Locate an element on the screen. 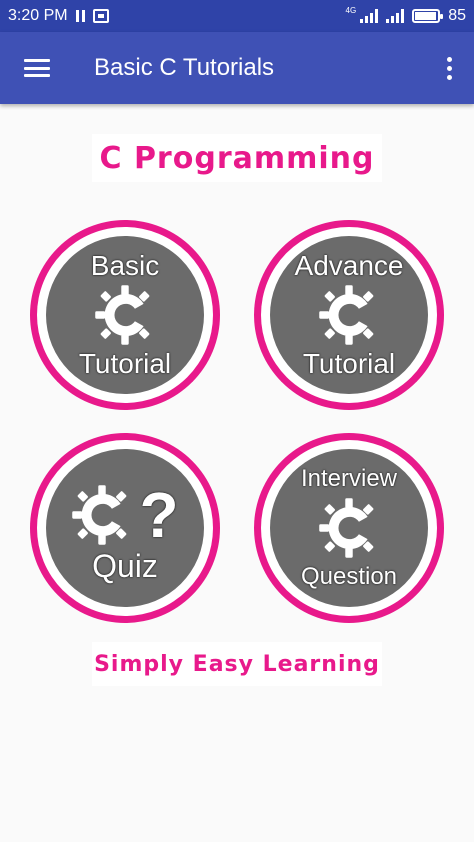  interview-question-button: Interview Question is located at coordinates (349, 528).